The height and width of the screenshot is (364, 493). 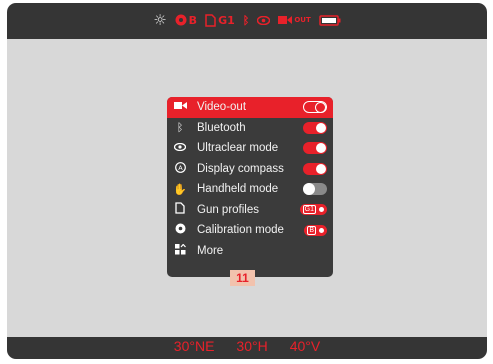 What do you see at coordinates (160, 20) in the screenshot?
I see `sun-icon: ☼` at bounding box center [160, 20].